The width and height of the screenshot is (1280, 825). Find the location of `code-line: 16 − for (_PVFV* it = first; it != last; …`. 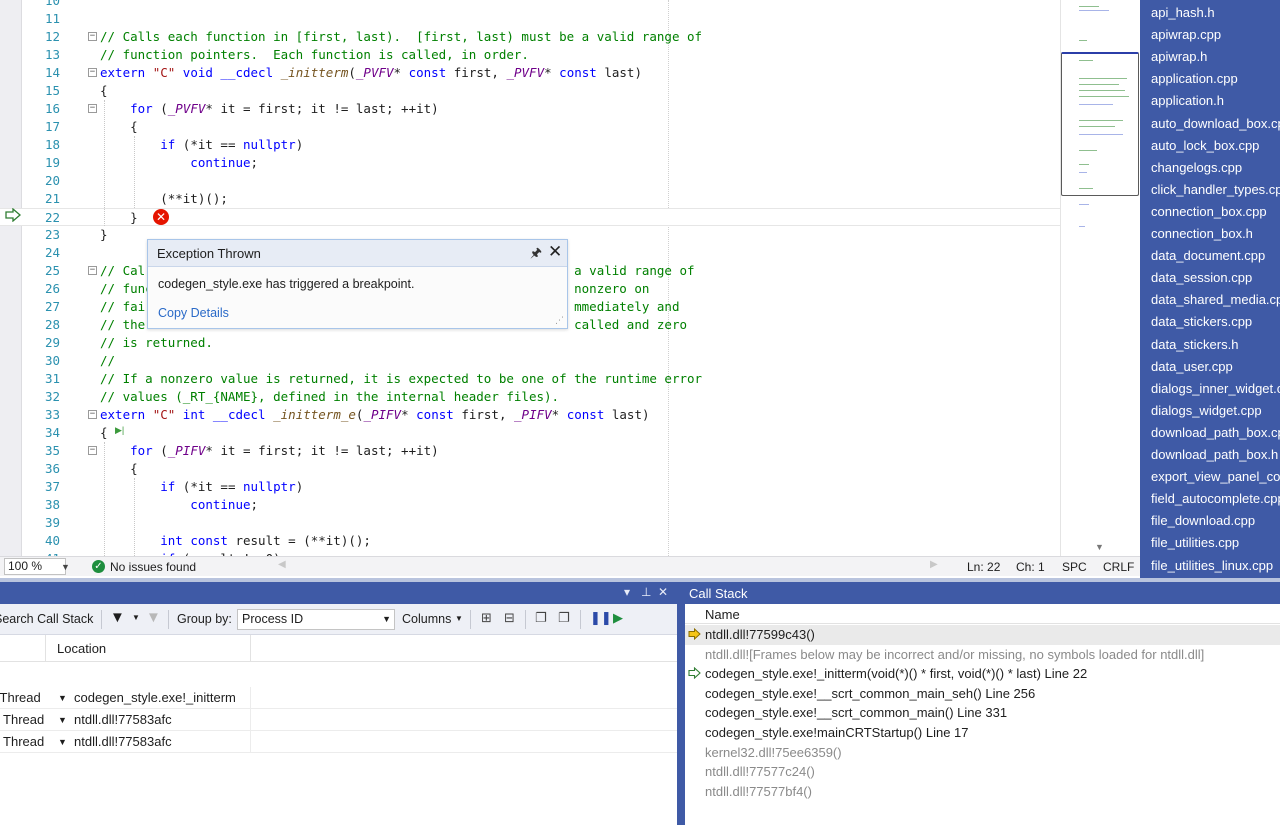

code-line: 16 − for (_PVFV* it = first; it != last; … is located at coordinates (530, 109).